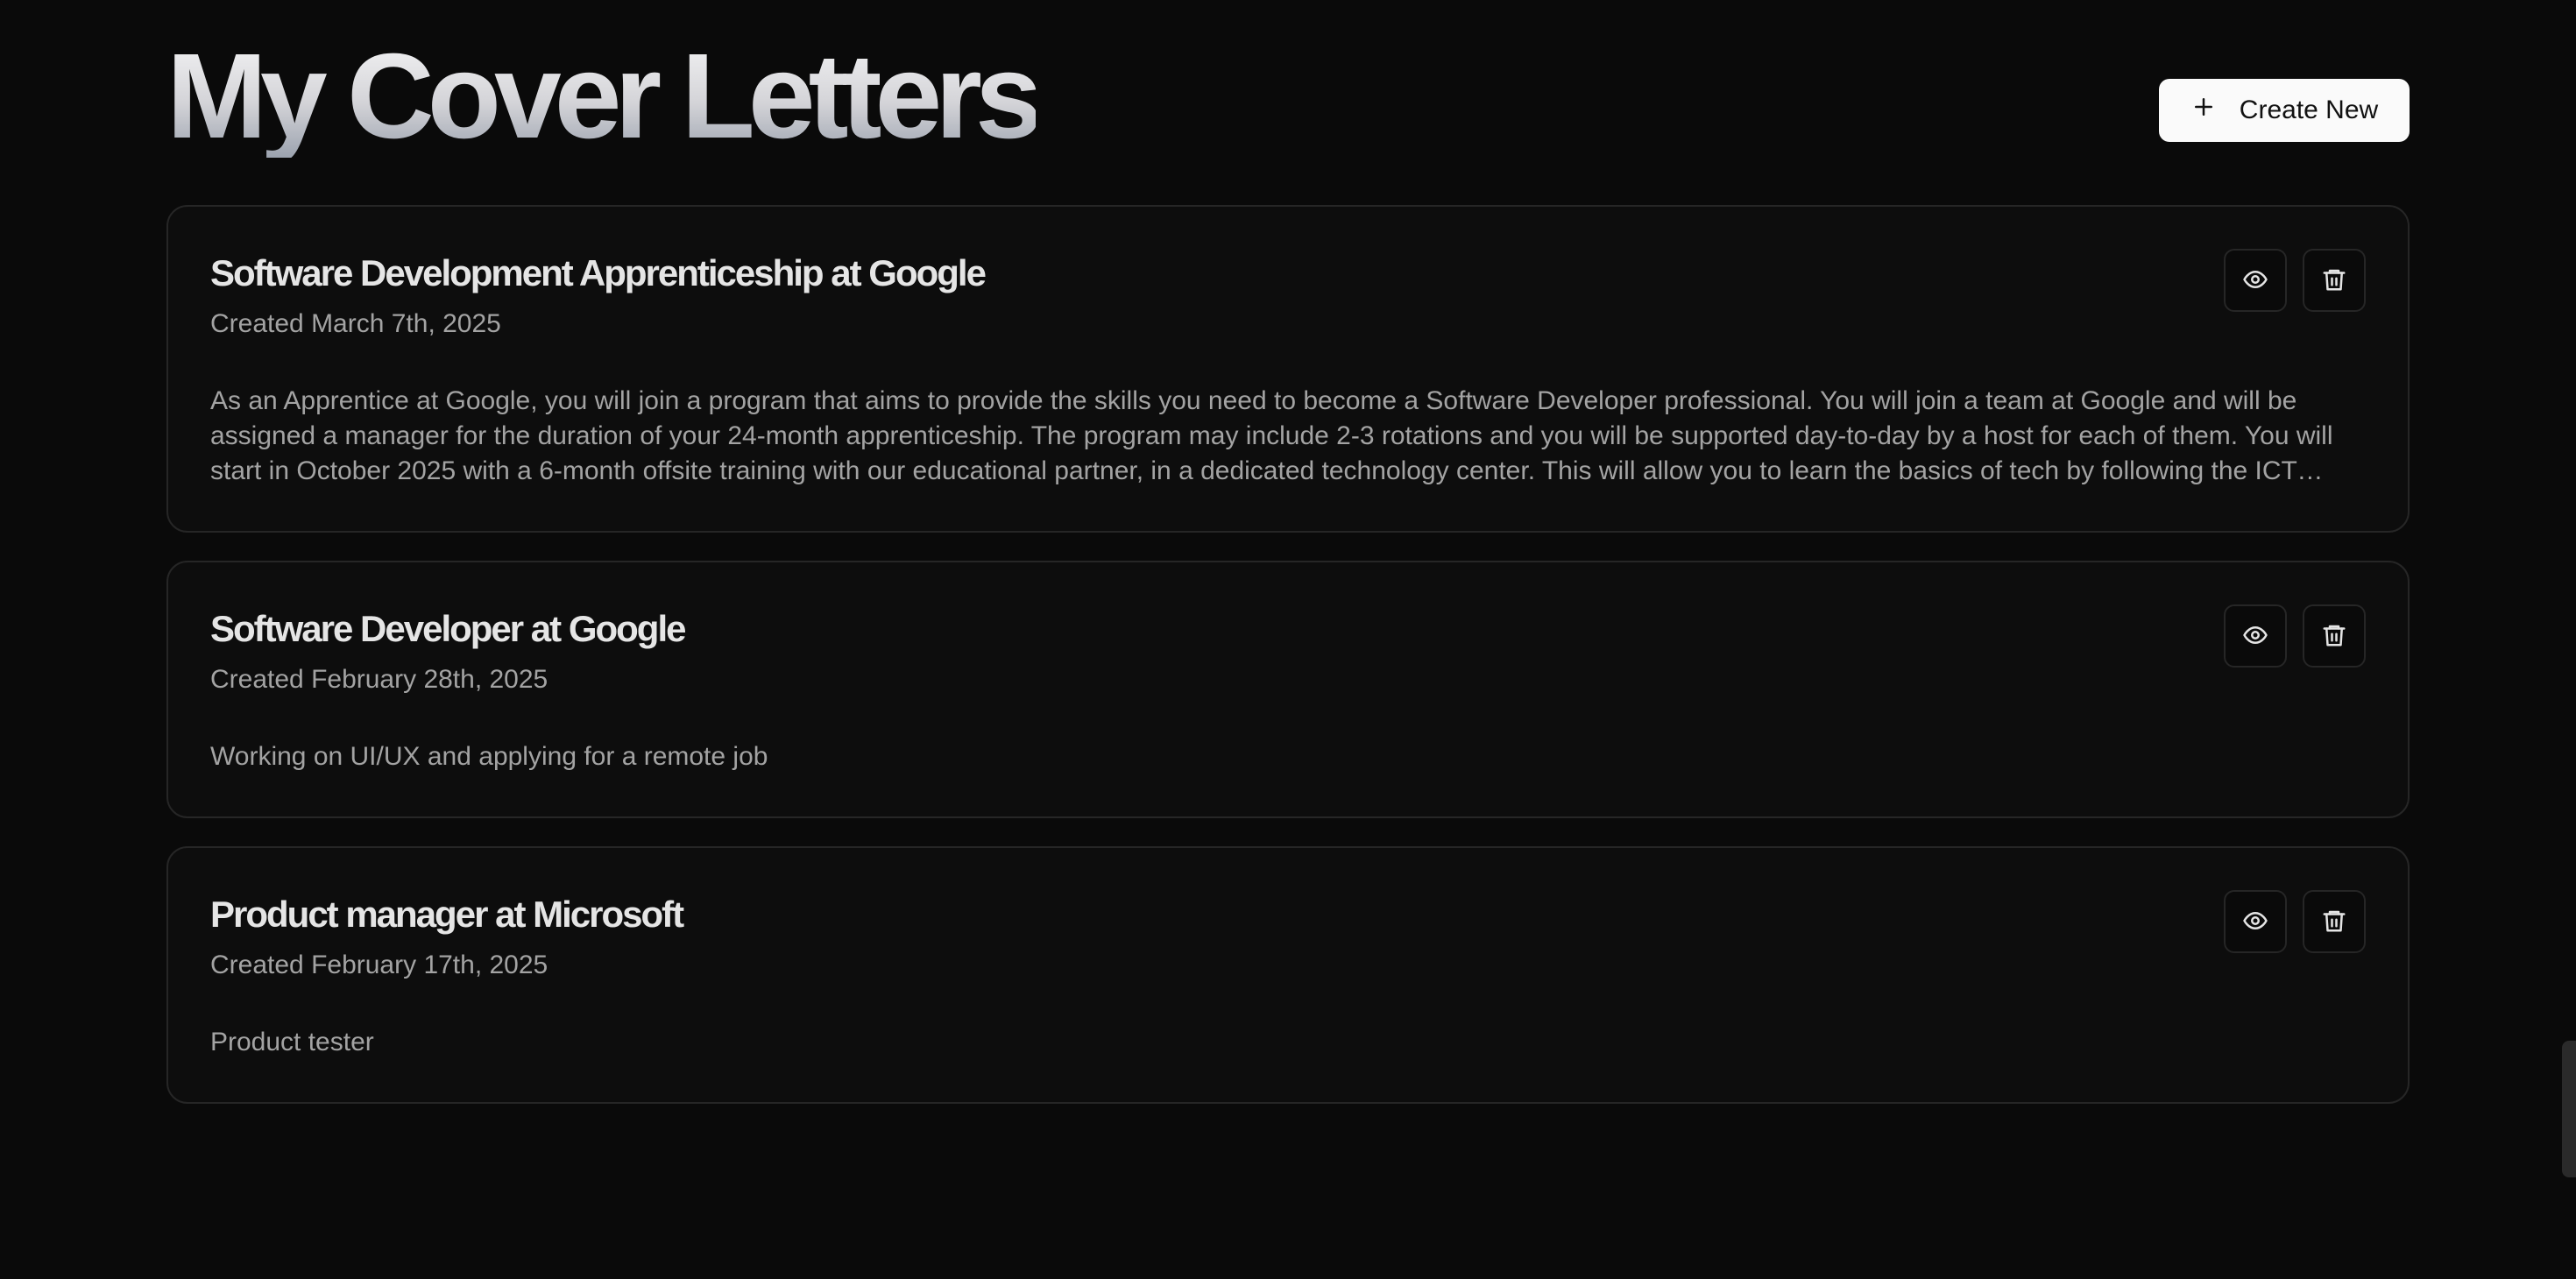 The image size is (2576, 1279). Describe the element at coordinates (448, 628) in the screenshot. I see `cover-letter-title: Software Developer at Google` at that location.